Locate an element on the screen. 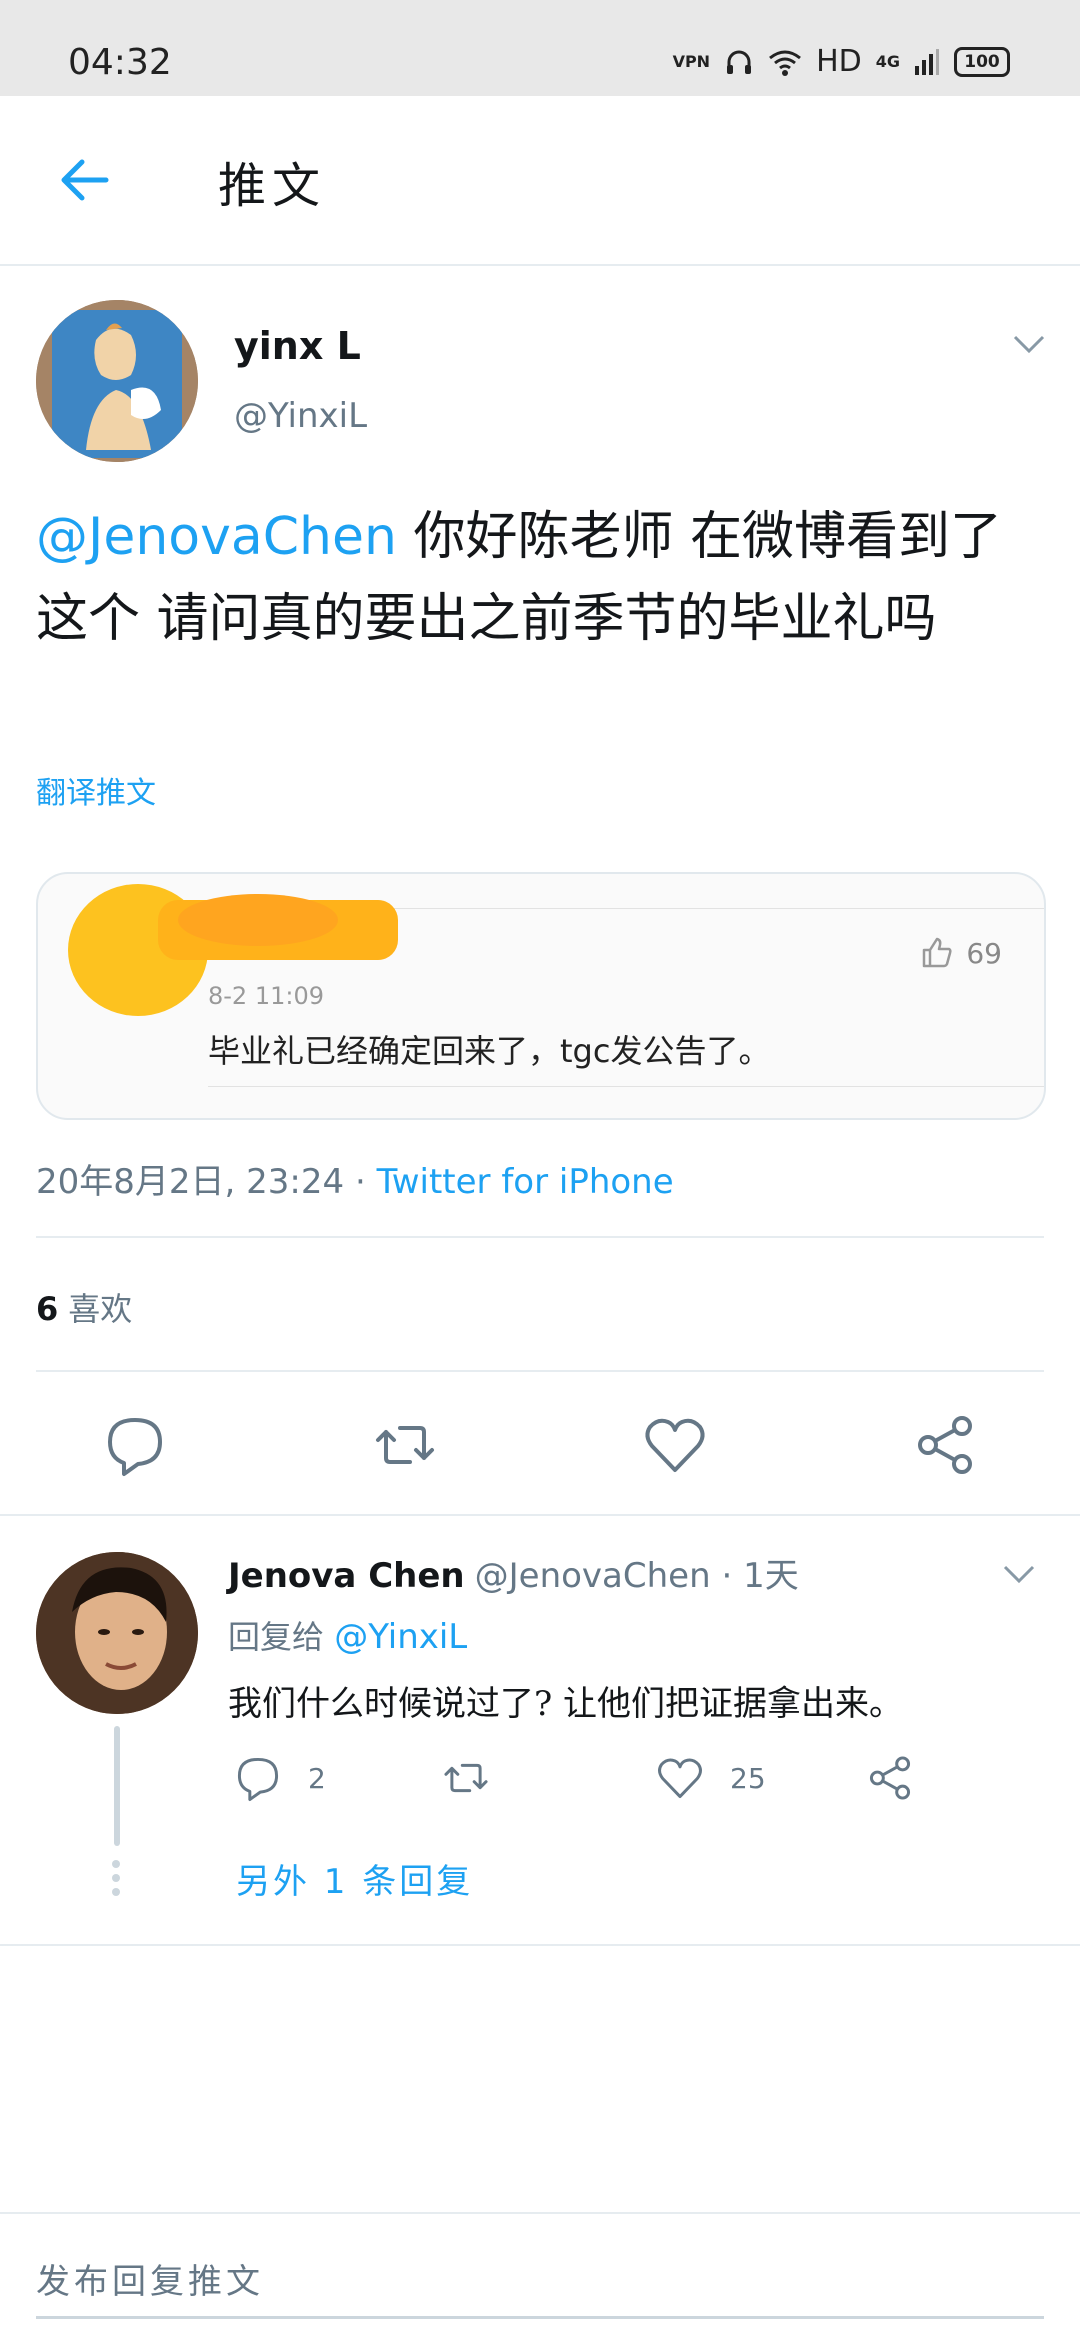 The height and width of the screenshot is (2340, 1080). media-date: 8-2 11:09 is located at coordinates (266, 996).